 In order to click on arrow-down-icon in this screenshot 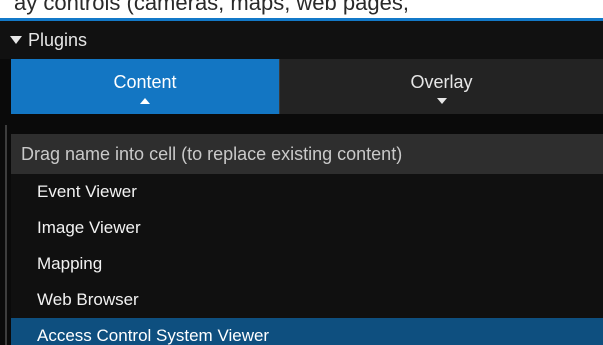, I will do `click(441, 101)`.